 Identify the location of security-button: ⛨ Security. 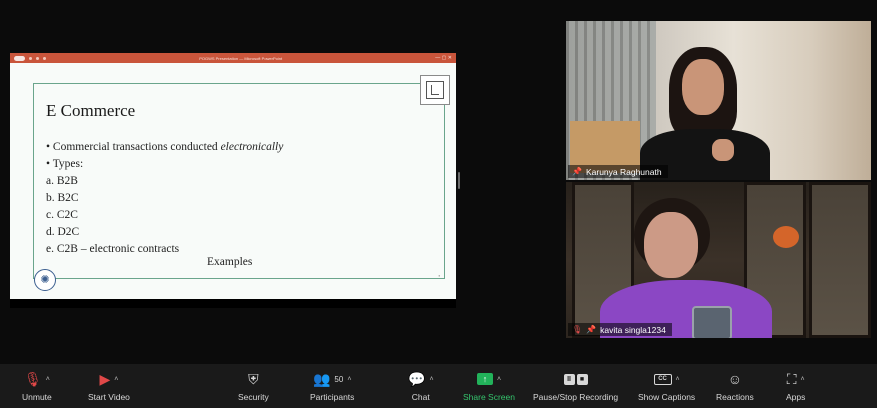
(253, 385).